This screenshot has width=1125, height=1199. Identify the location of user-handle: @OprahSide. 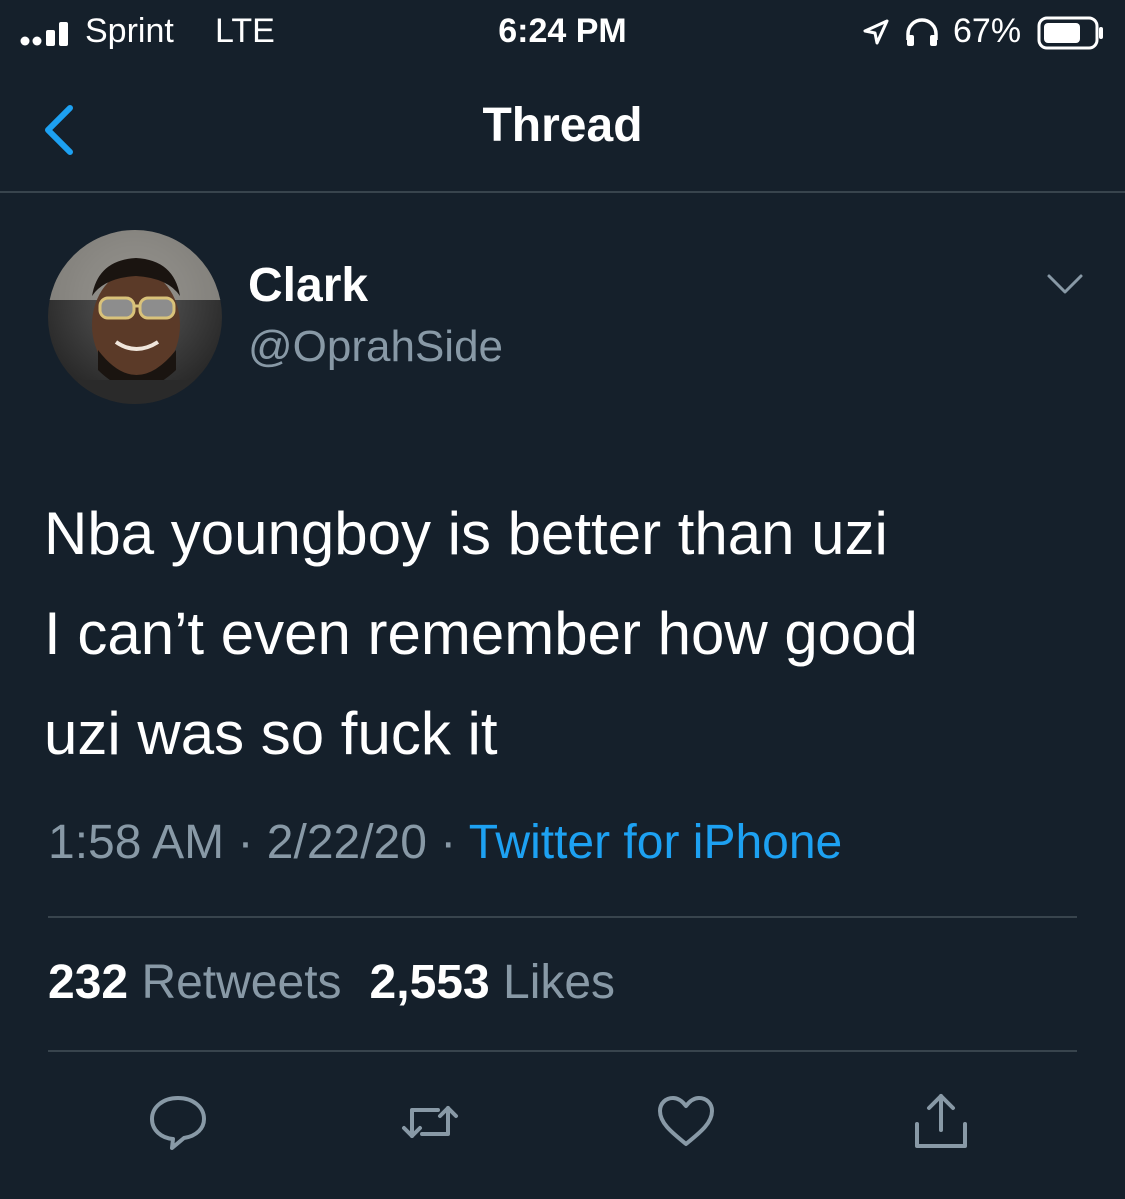
(375, 347).